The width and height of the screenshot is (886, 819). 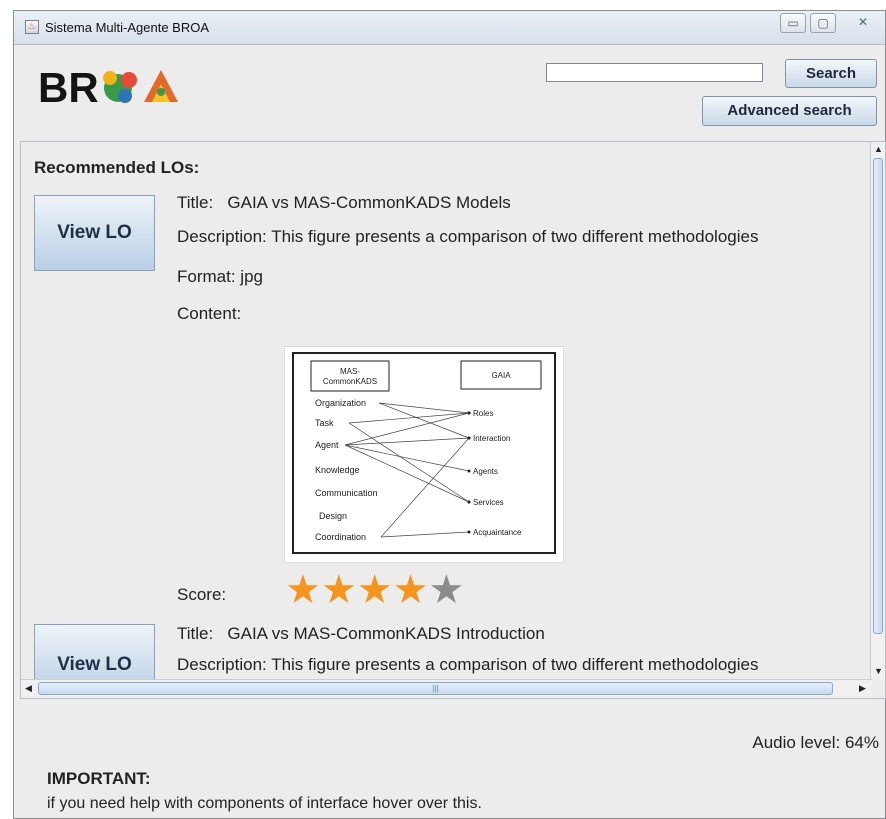 I want to click on broa-logo: BR, so click(x=111, y=86).